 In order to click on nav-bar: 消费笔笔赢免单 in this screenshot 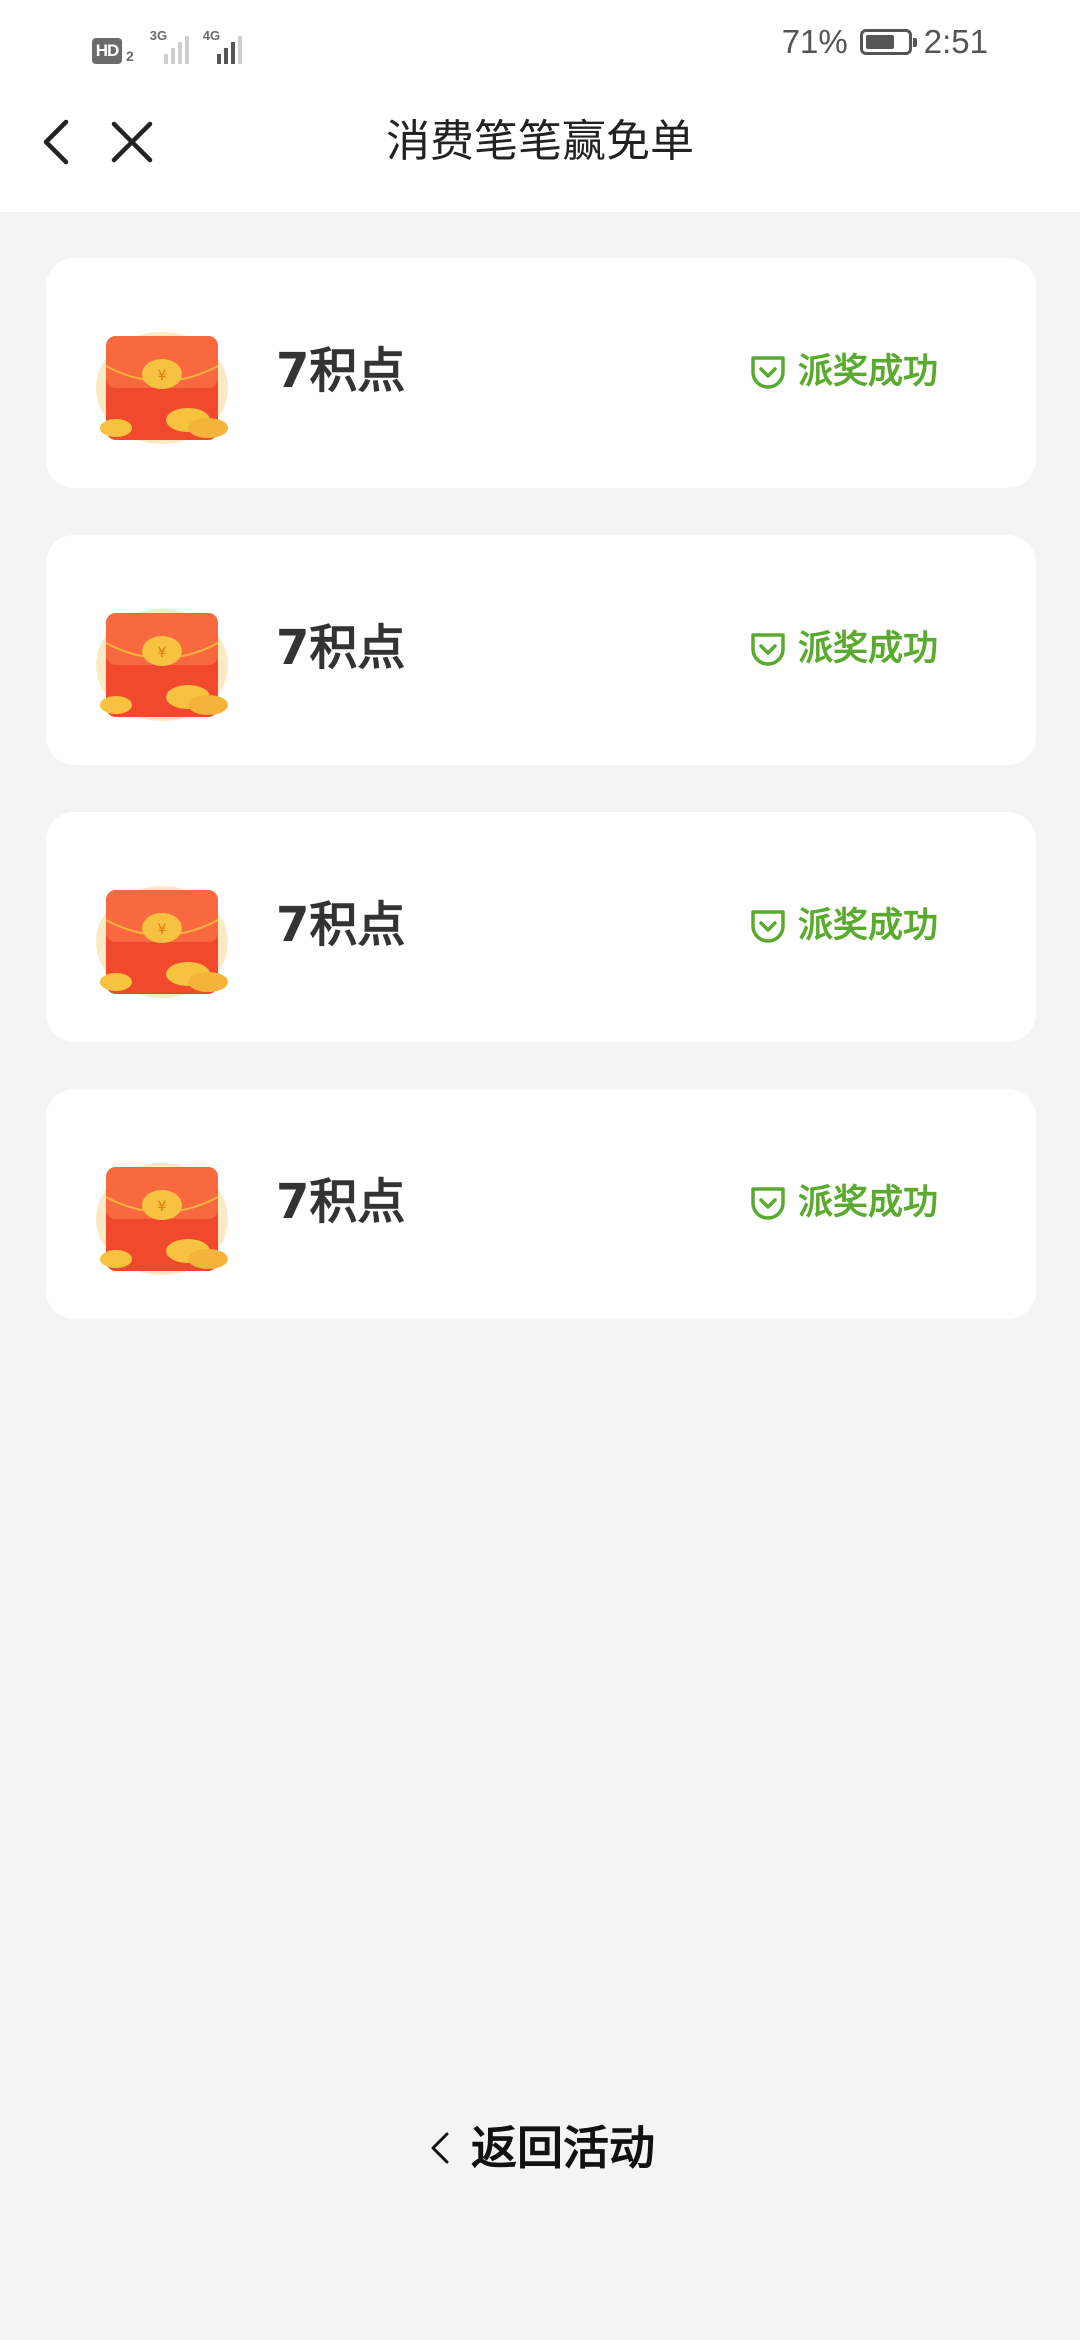, I will do `click(540, 148)`.